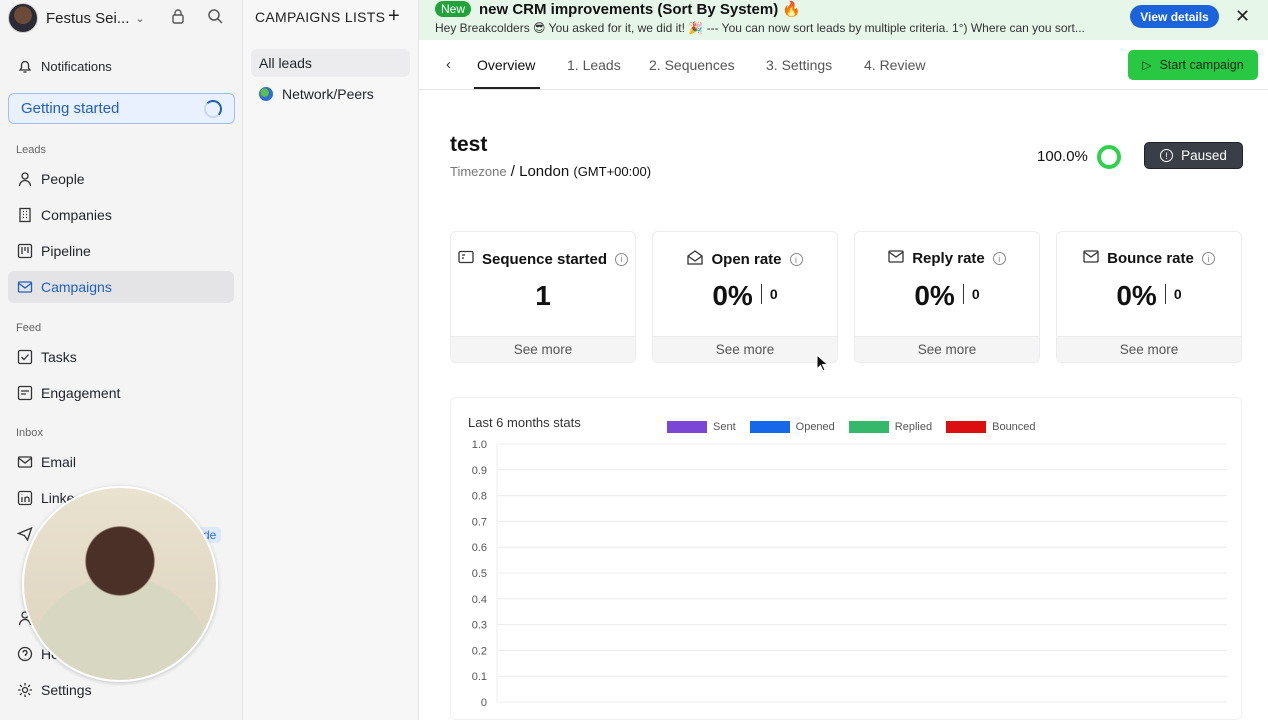 The width and height of the screenshot is (1268, 720). What do you see at coordinates (121, 215) in the screenshot?
I see `sidebar-item-companies: Companies` at bounding box center [121, 215].